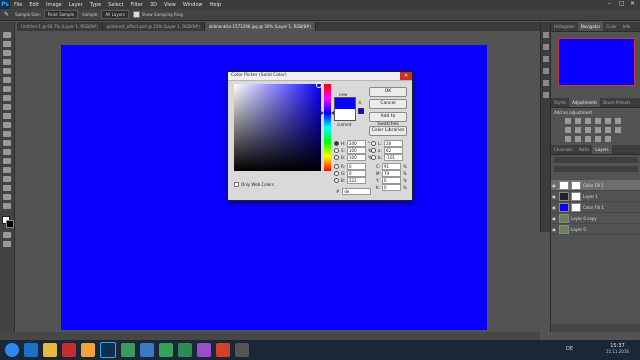  What do you see at coordinates (406, 76) in the screenshot?
I see `dialog-close-icon: ✕` at bounding box center [406, 76].